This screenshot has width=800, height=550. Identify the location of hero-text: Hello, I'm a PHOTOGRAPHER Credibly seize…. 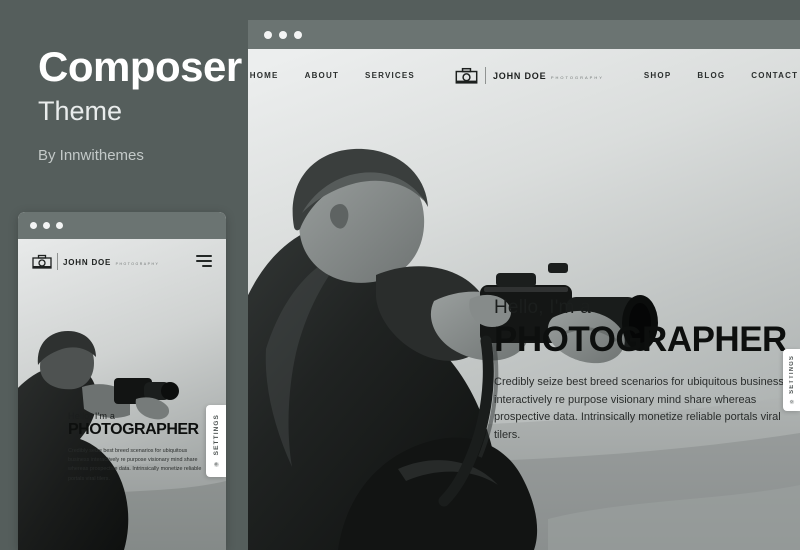
(647, 371).